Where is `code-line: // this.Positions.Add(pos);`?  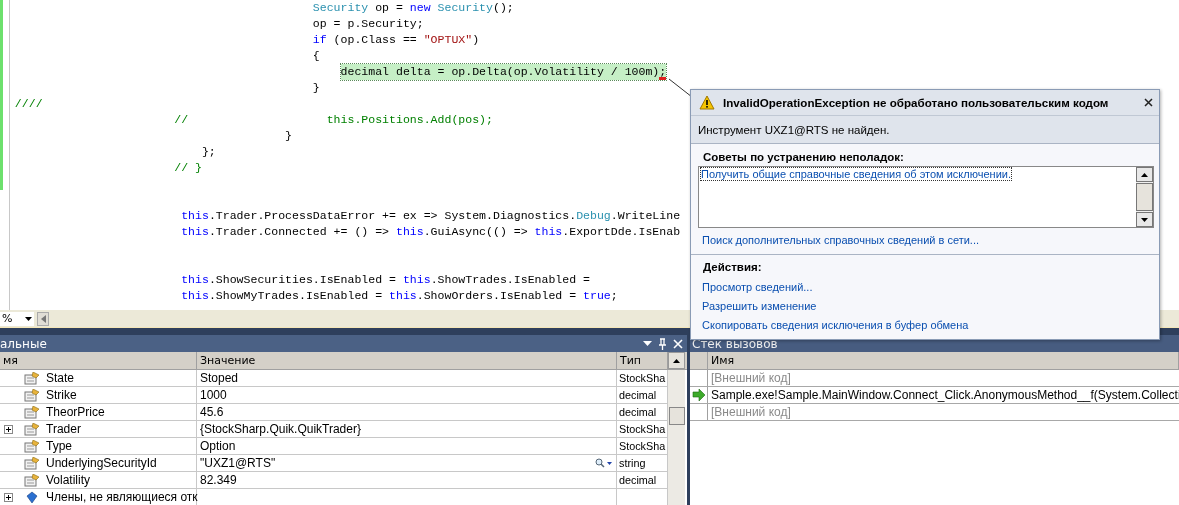
code-line: // this.Positions.Add(pos); is located at coordinates (333, 120).